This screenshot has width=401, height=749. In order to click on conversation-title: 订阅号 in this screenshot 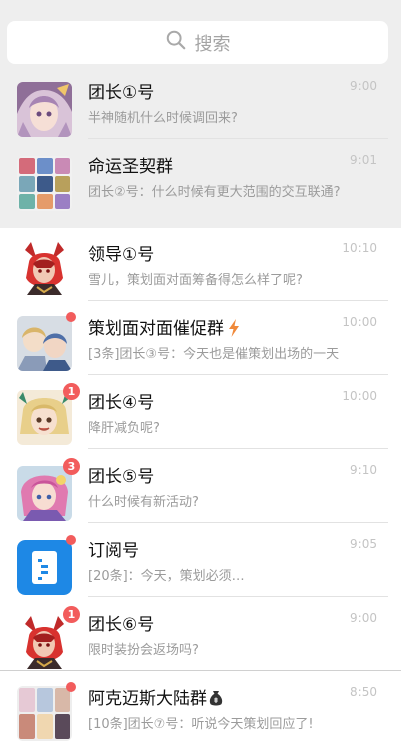, I will do `click(113, 551)`.